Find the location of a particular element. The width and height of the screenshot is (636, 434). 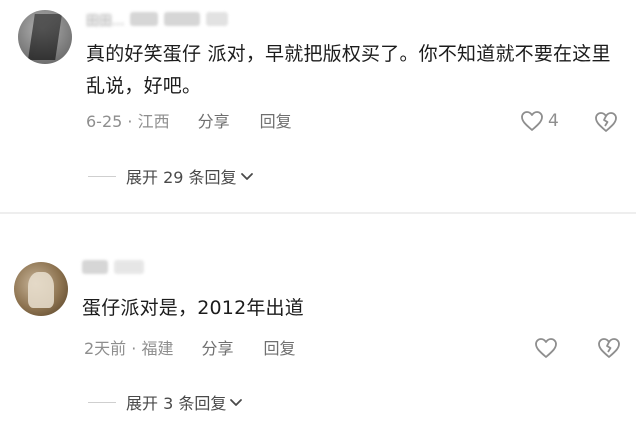

expand-replies-button: 展开 29 条回复 is located at coordinates (171, 176).